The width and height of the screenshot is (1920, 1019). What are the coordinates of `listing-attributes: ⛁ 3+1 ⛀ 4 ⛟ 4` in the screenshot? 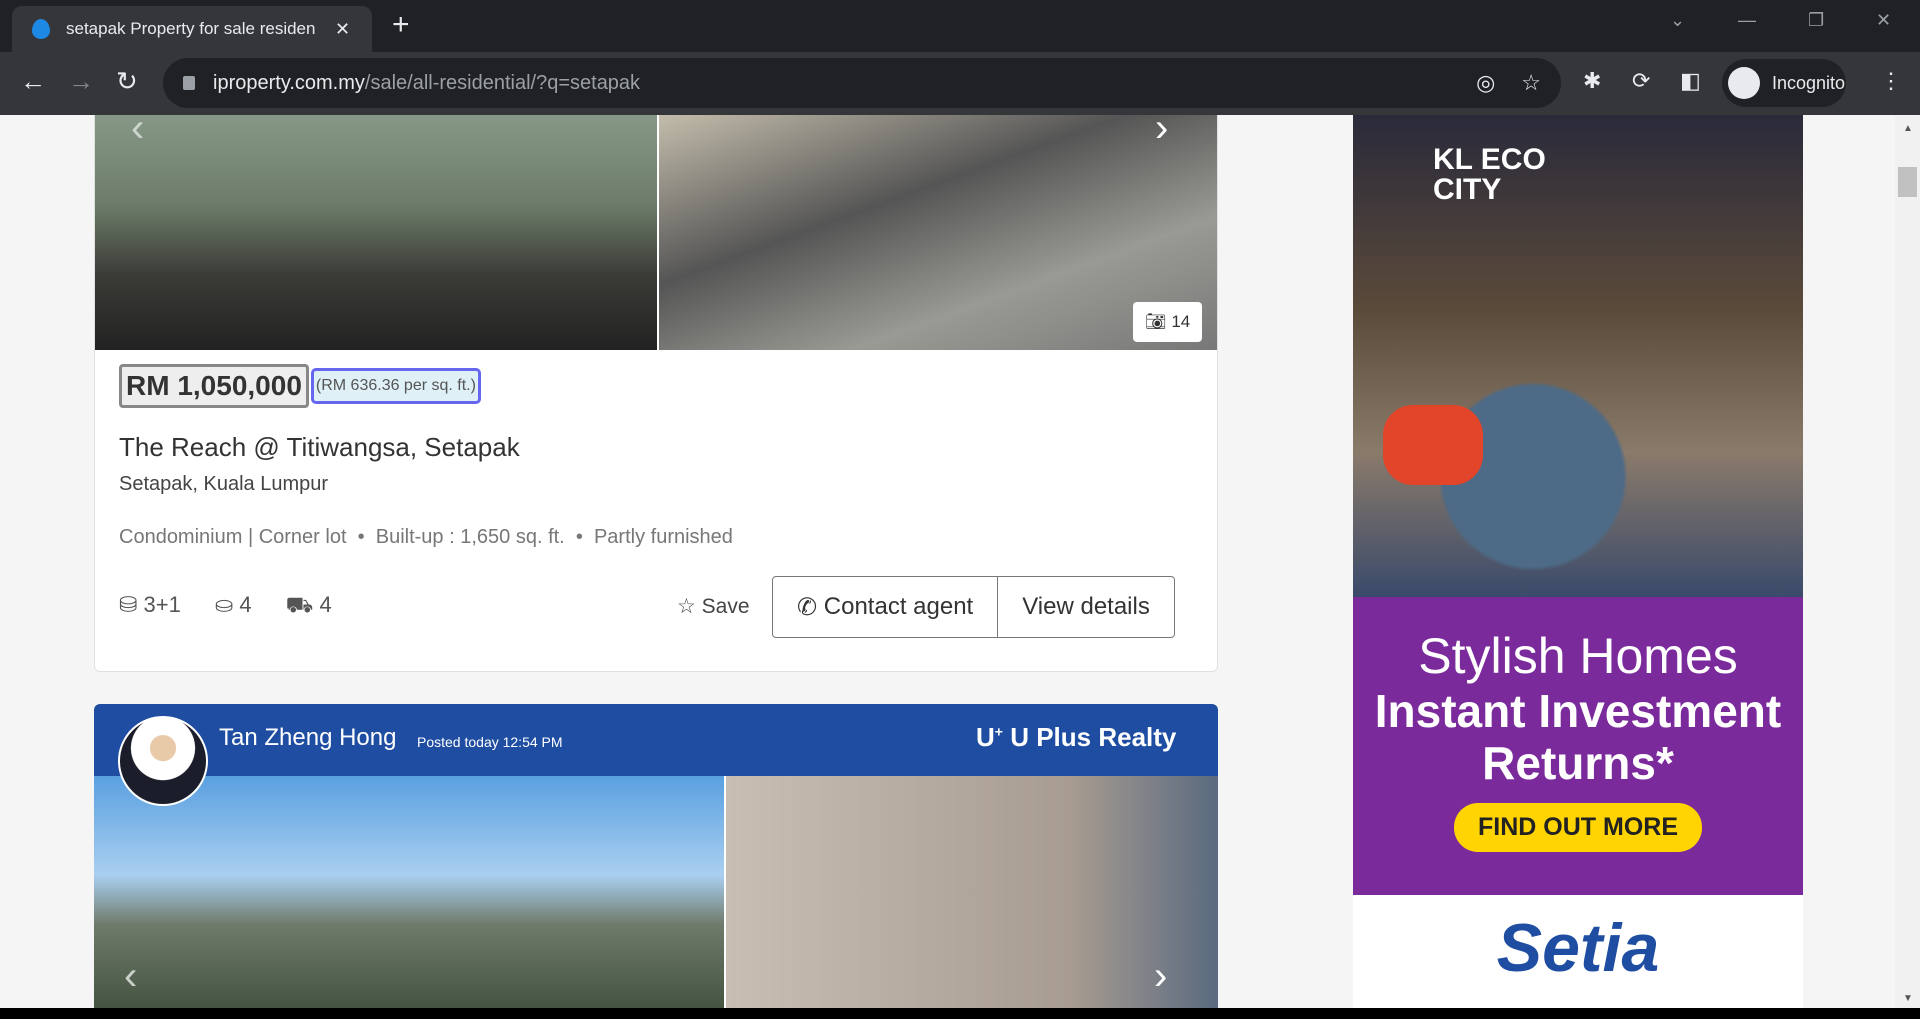 It's located at (225, 606).